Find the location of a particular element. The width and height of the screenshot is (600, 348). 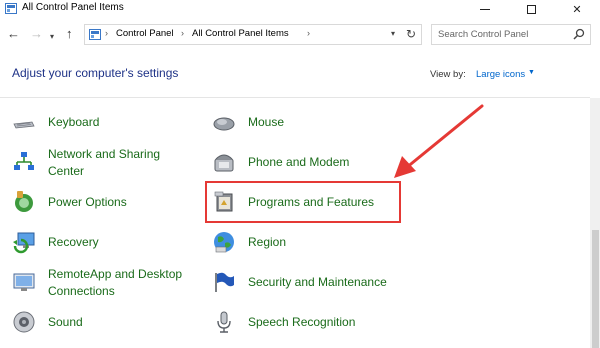

title-bar: All Control Panel Items ✕ is located at coordinates (300, 9).